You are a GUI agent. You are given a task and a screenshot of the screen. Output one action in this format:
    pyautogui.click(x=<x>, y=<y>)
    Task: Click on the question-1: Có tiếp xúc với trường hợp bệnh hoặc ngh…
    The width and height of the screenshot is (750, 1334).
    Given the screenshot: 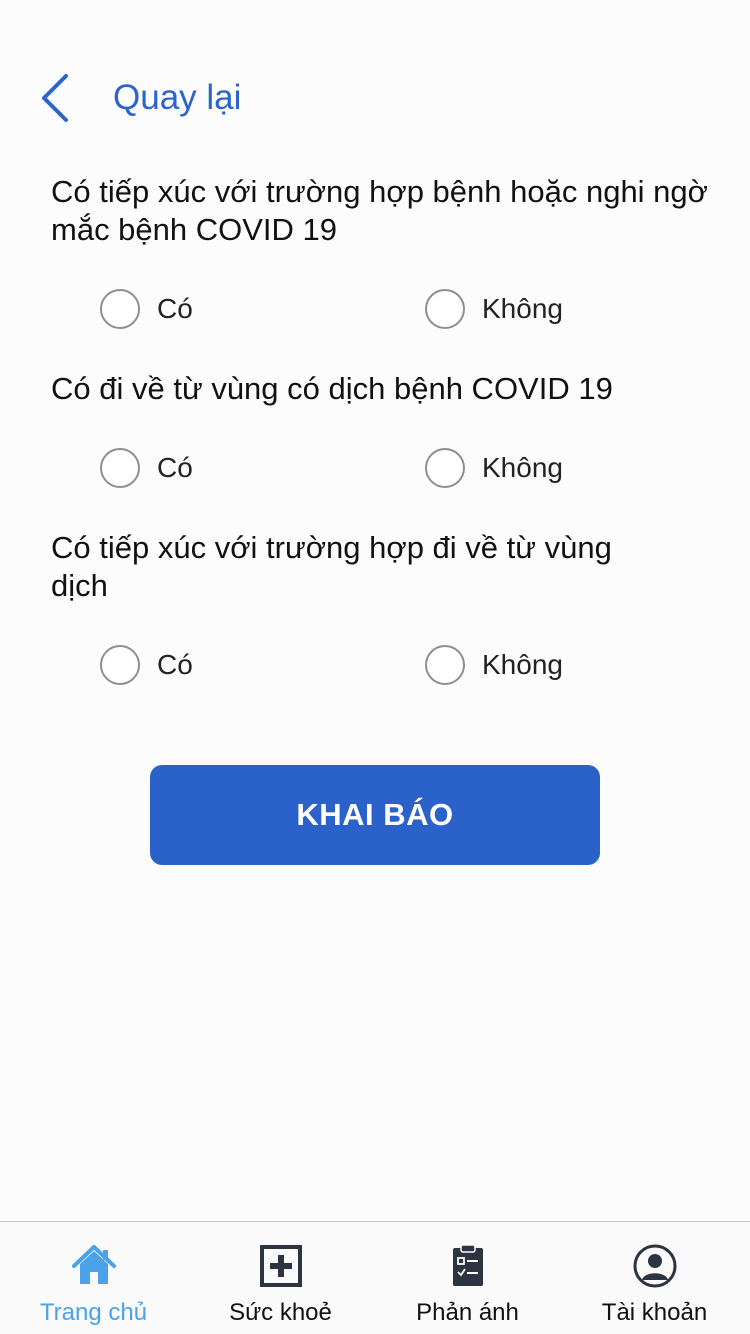 What is the action you would take?
    pyautogui.click(x=379, y=210)
    